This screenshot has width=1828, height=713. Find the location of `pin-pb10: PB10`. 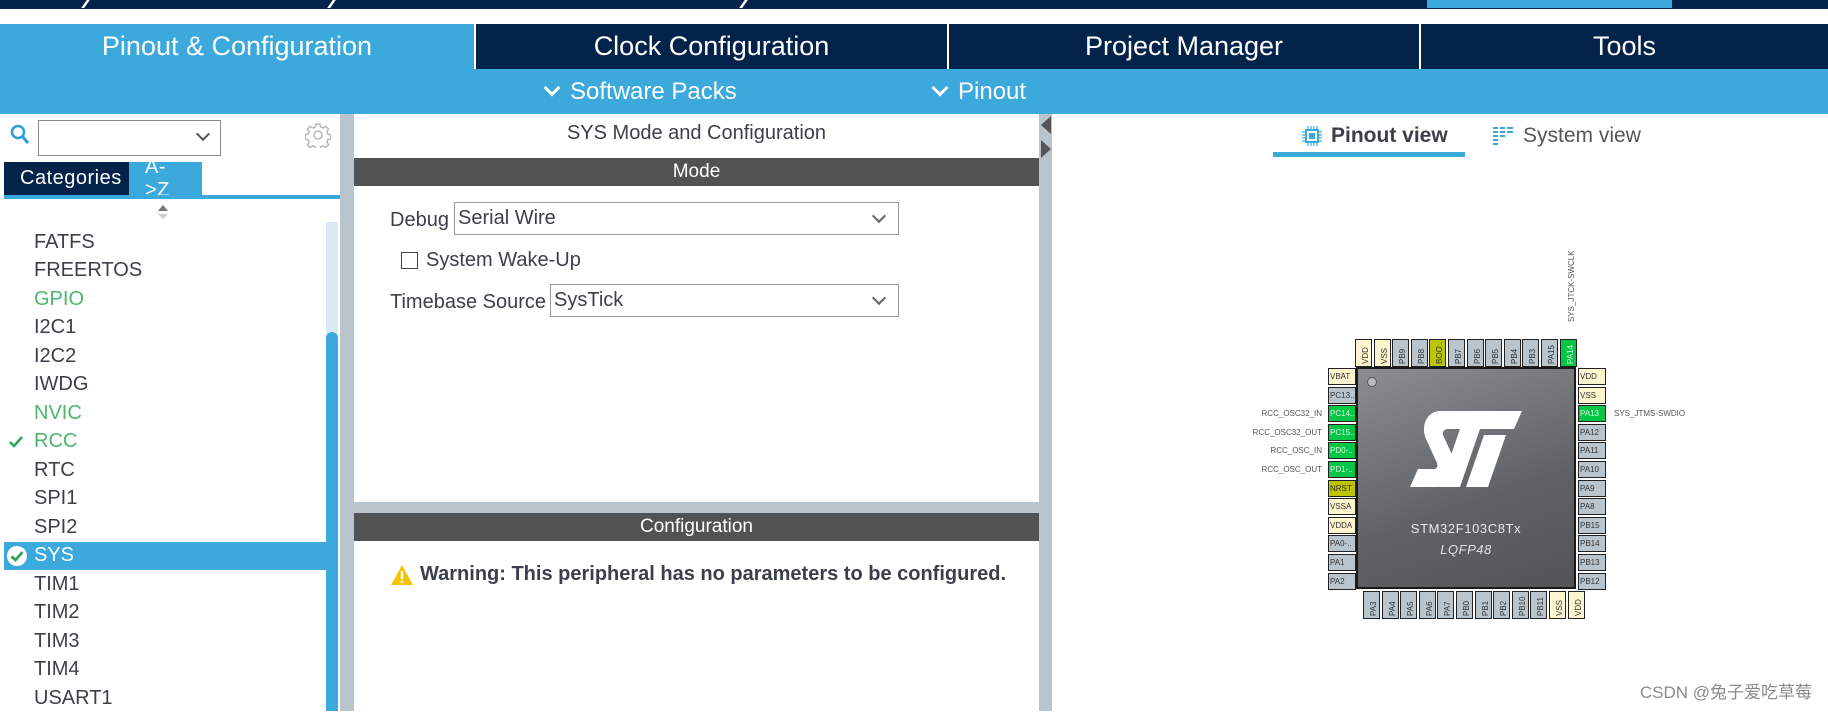

pin-pb10: PB10 is located at coordinates (1520, 605).